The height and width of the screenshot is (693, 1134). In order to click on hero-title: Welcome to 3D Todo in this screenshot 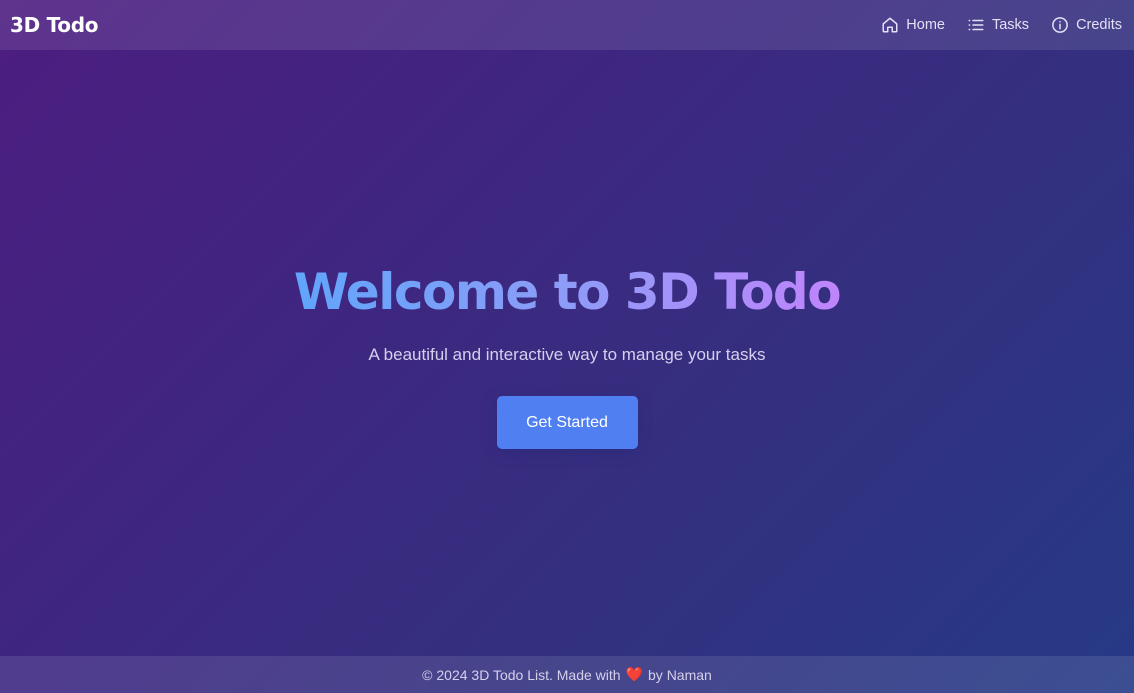, I will do `click(567, 292)`.